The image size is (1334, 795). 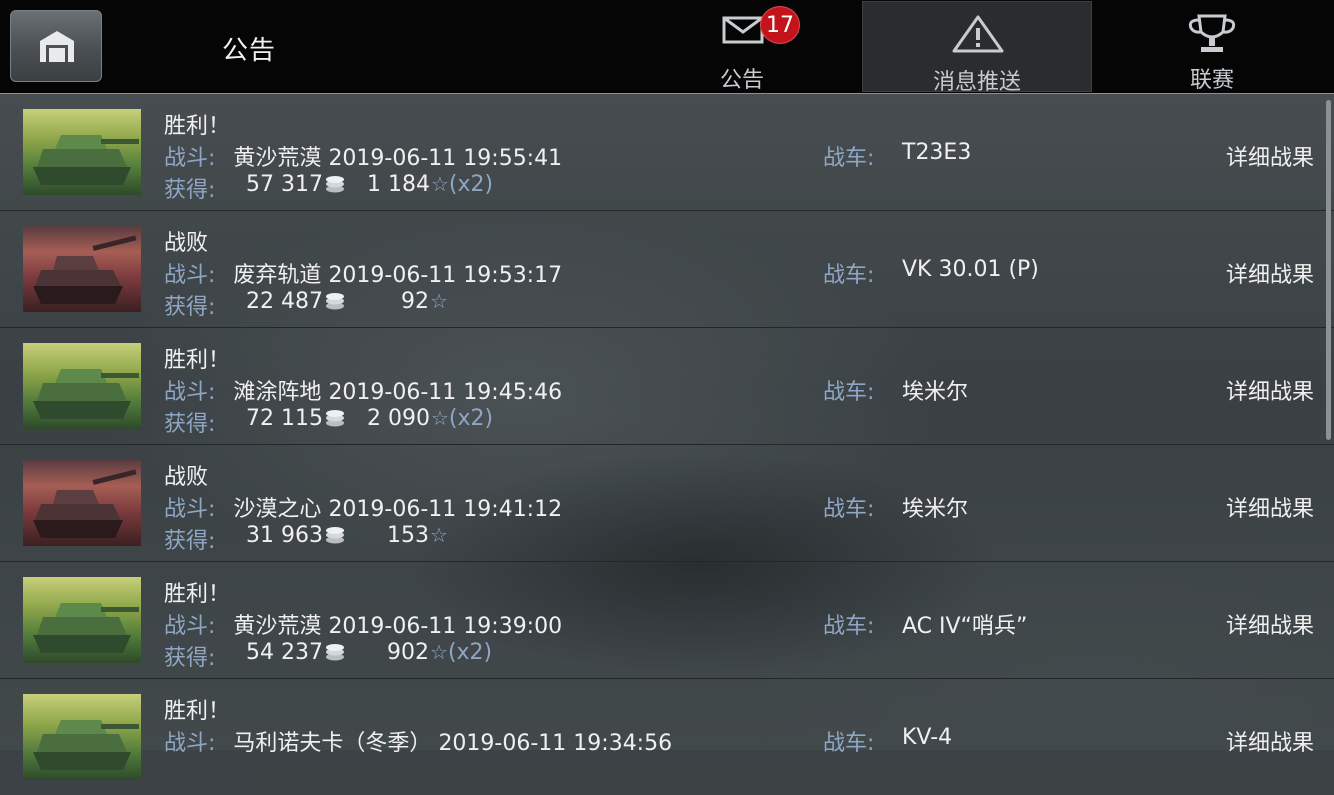 What do you see at coordinates (284, 184) in the screenshot?
I see `silver-amount: 57 317` at bounding box center [284, 184].